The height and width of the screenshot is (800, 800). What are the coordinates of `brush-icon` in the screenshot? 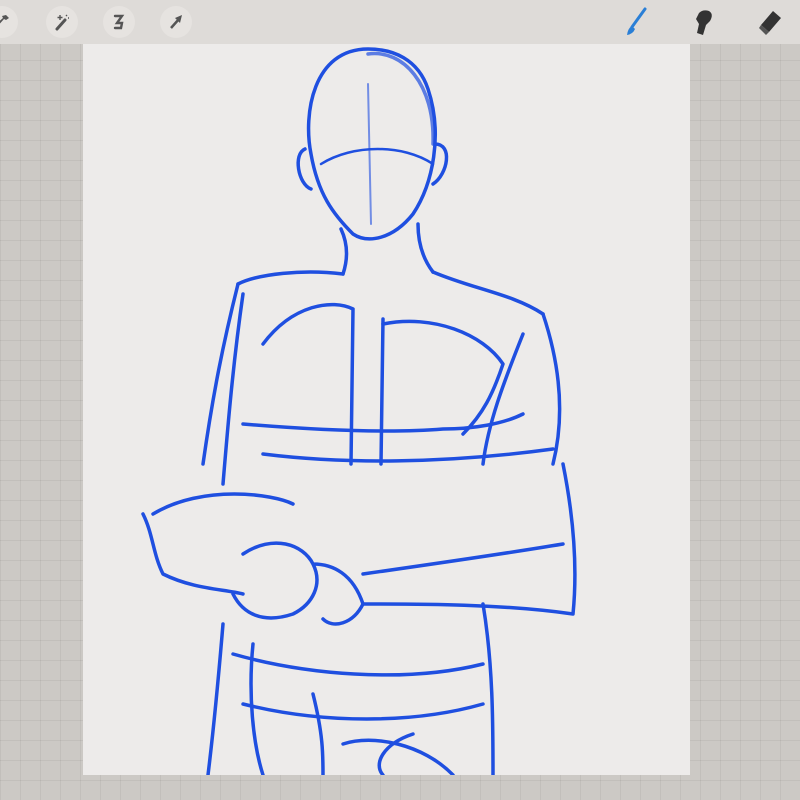 It's located at (637, 21).